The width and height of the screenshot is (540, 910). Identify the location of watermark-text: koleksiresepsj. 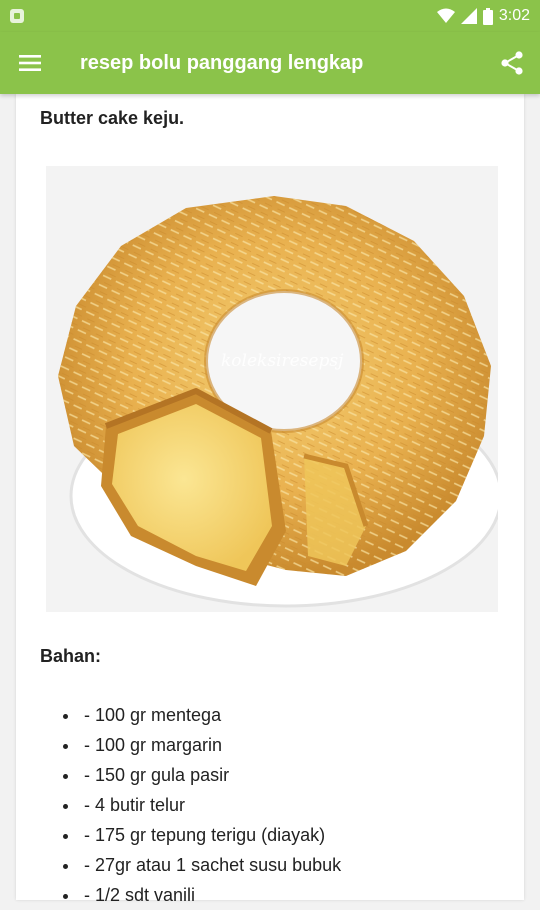
(282, 361).